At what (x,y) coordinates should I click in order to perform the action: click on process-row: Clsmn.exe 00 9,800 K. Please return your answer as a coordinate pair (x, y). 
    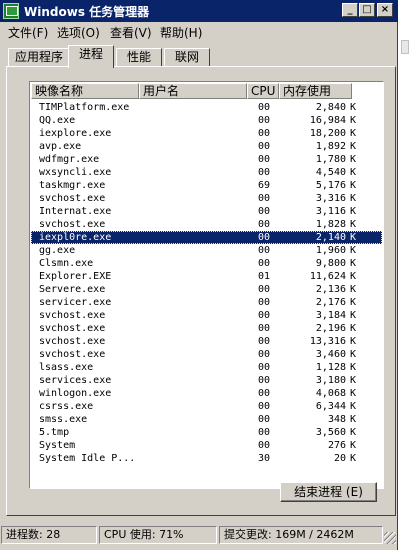
    Looking at the image, I should click on (206, 263).